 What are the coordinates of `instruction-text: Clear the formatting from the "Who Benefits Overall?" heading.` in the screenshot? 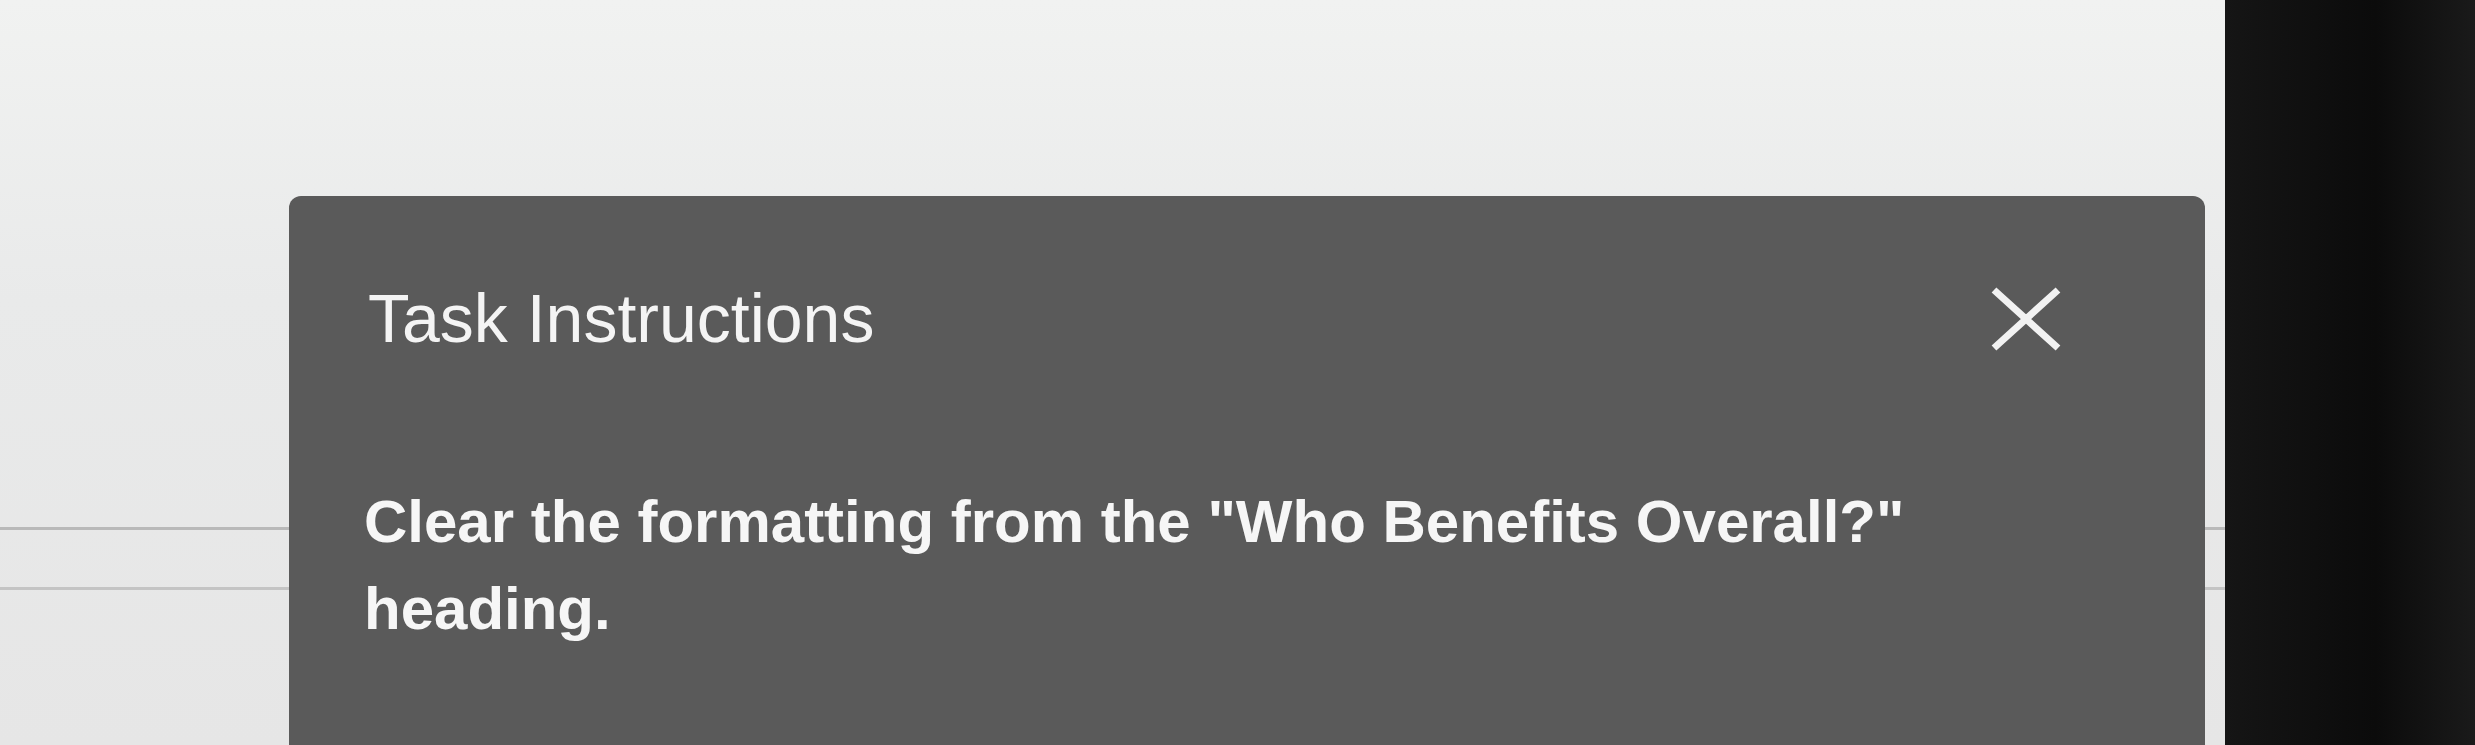 It's located at (1135, 565).